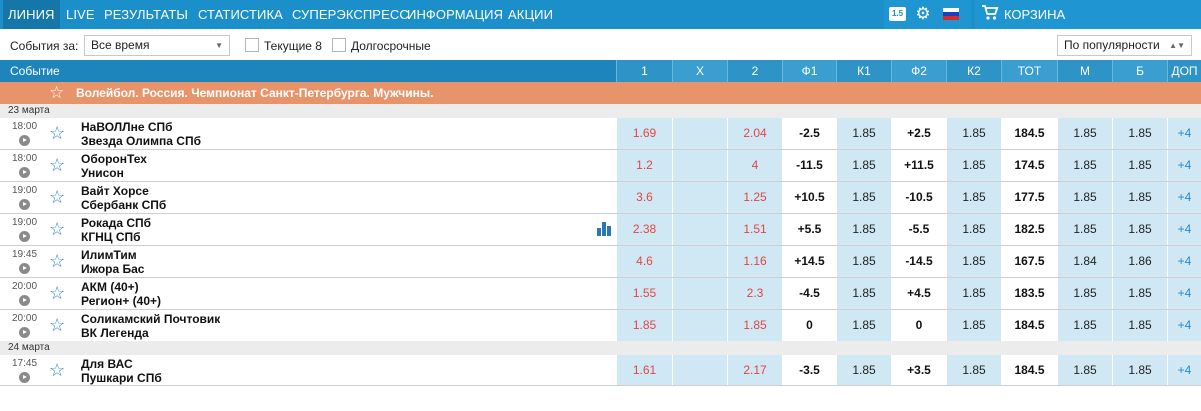 The height and width of the screenshot is (411, 1201). Describe the element at coordinates (809, 133) in the screenshot. I see `odds-f1: -2.5` at that location.